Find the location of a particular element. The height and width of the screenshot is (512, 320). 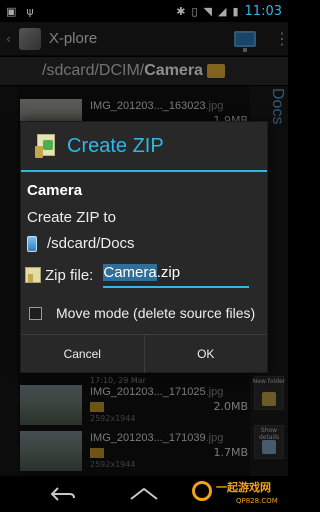

vibrate-icon: ▯ is located at coordinates (194, 11).